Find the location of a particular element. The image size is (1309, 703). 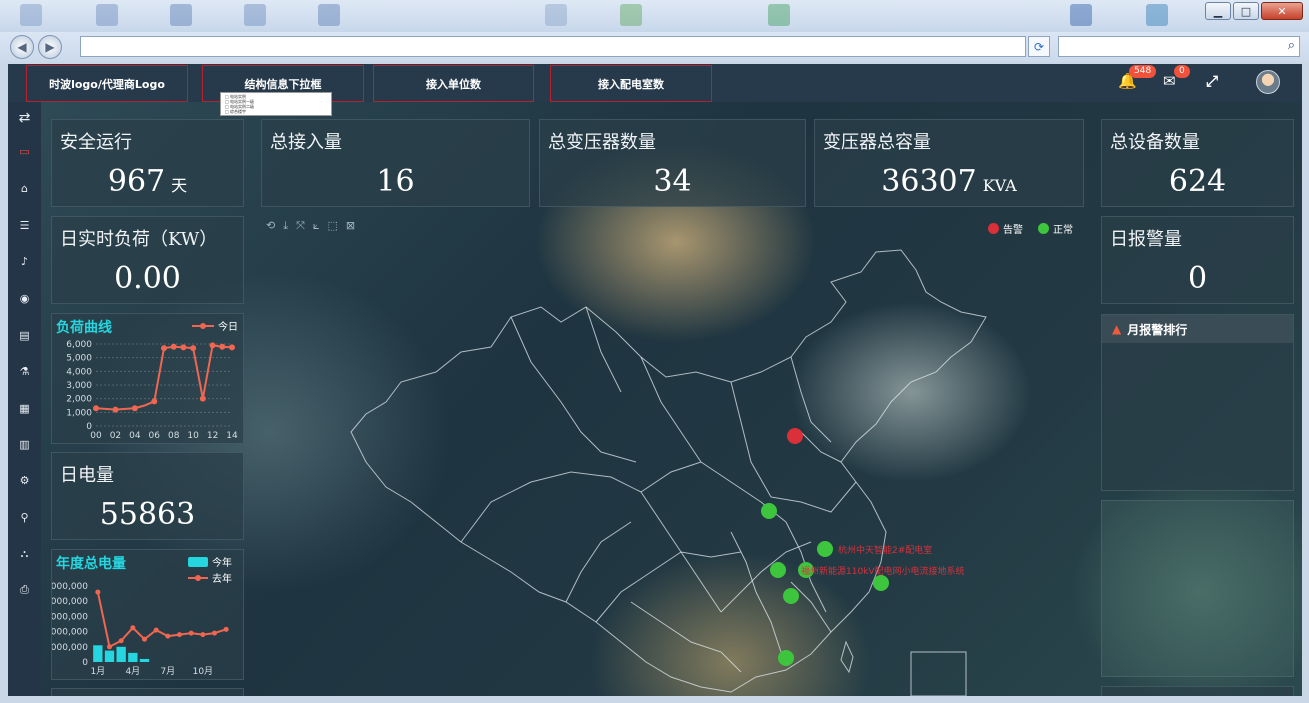

access-units-button: 接入单位数 is located at coordinates (453, 83).